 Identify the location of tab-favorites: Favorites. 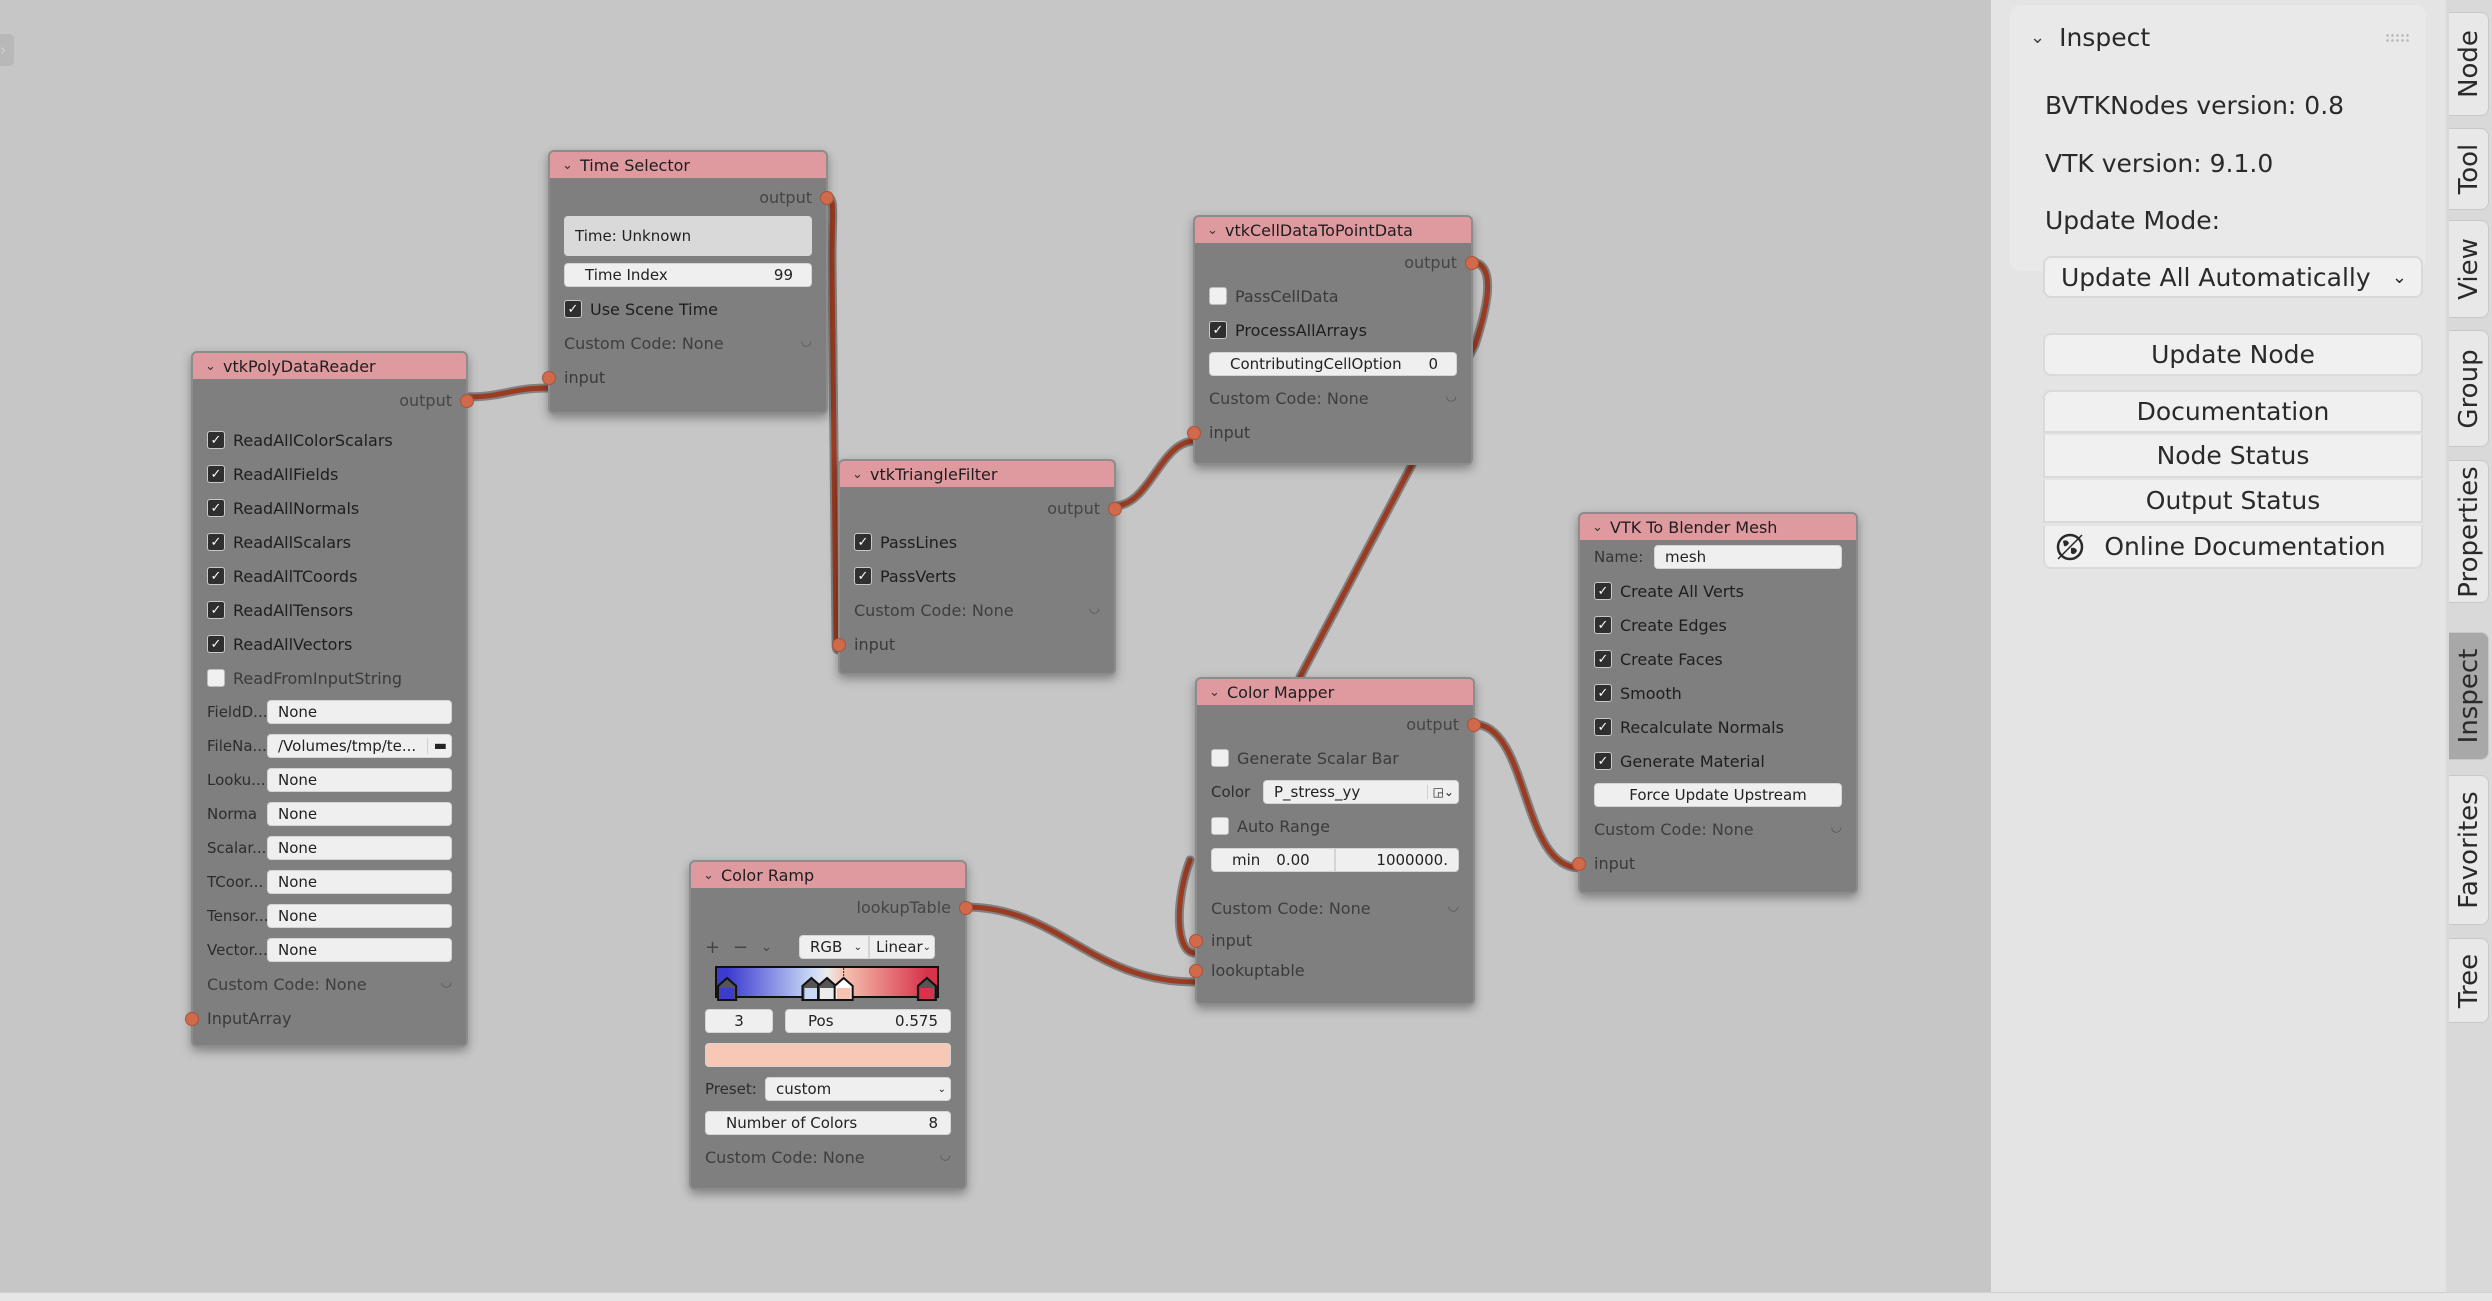
(2469, 850).